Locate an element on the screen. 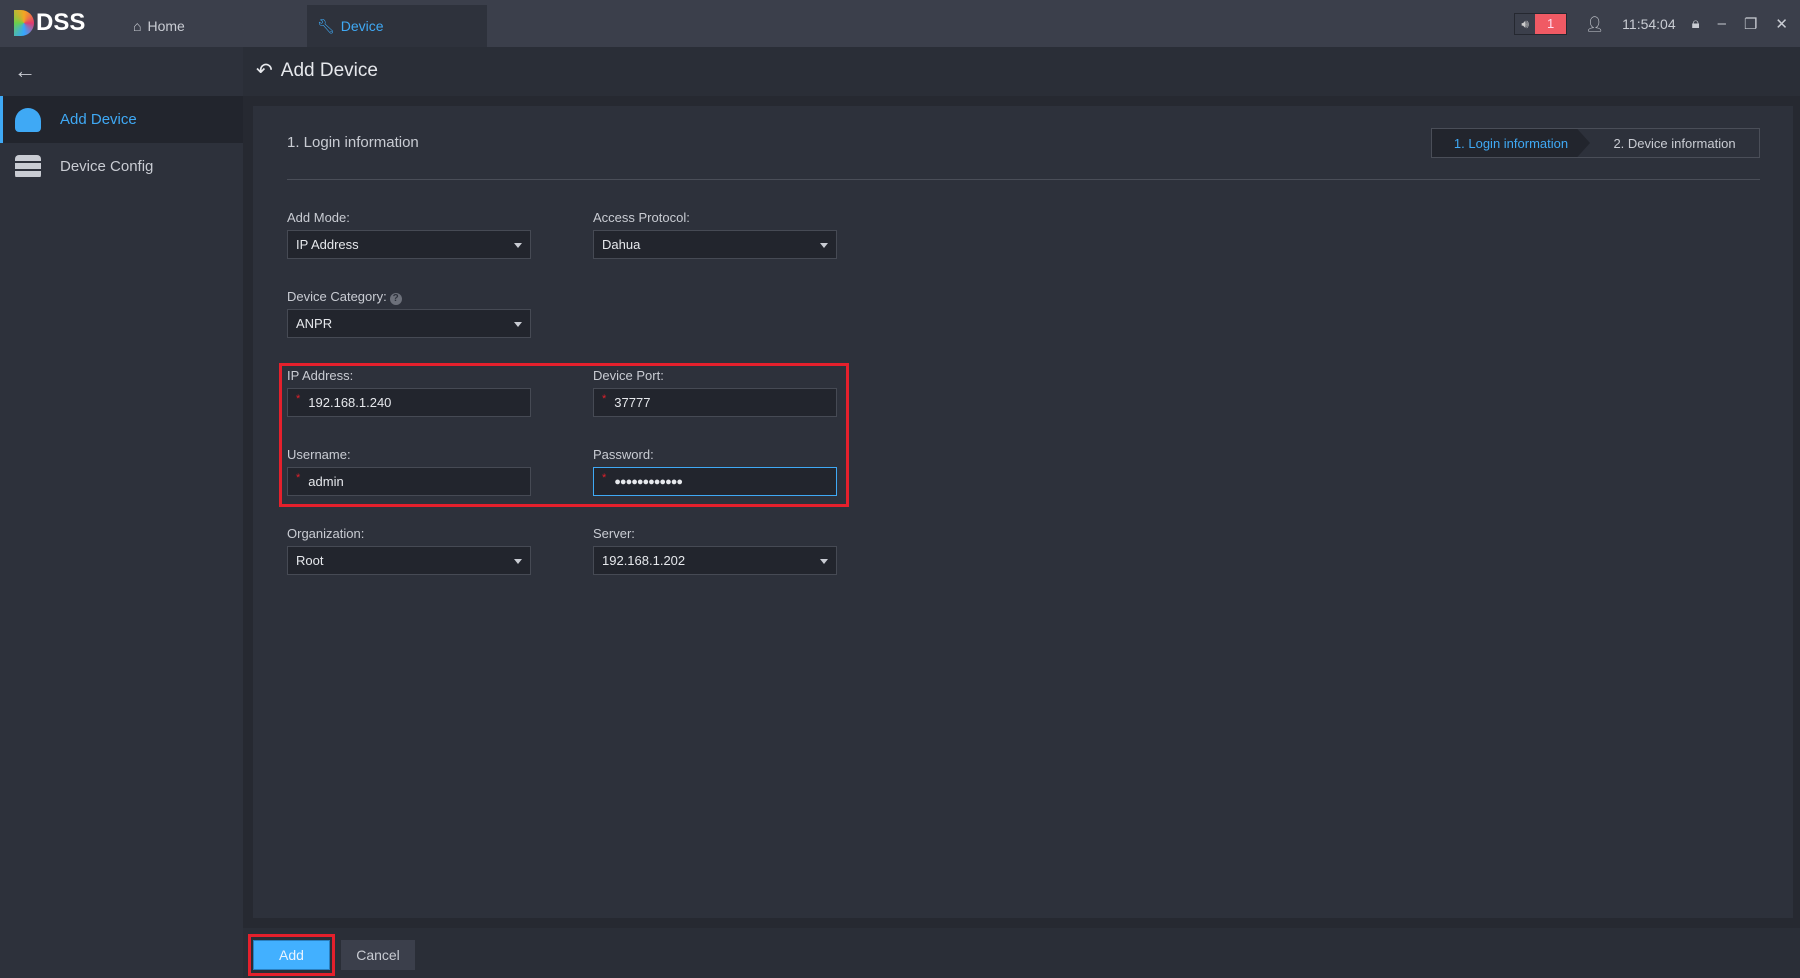 The width and height of the screenshot is (1800, 978). wrench-icon: 🔧︎ is located at coordinates (326, 25).